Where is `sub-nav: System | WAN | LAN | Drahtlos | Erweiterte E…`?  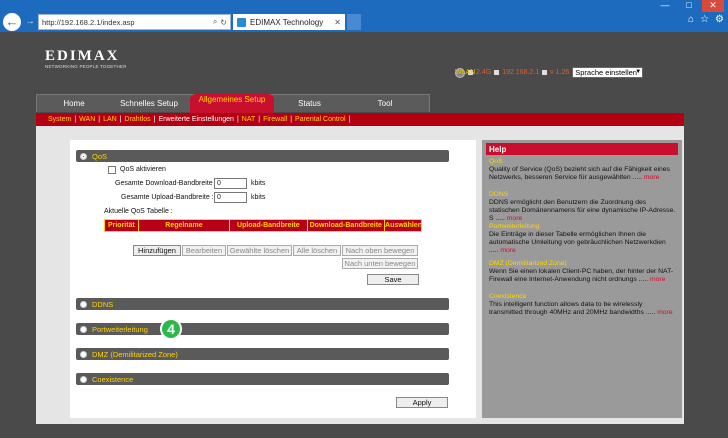 sub-nav: System | WAN | LAN | Drahtlos | Erweiterte E… is located at coordinates (360, 119).